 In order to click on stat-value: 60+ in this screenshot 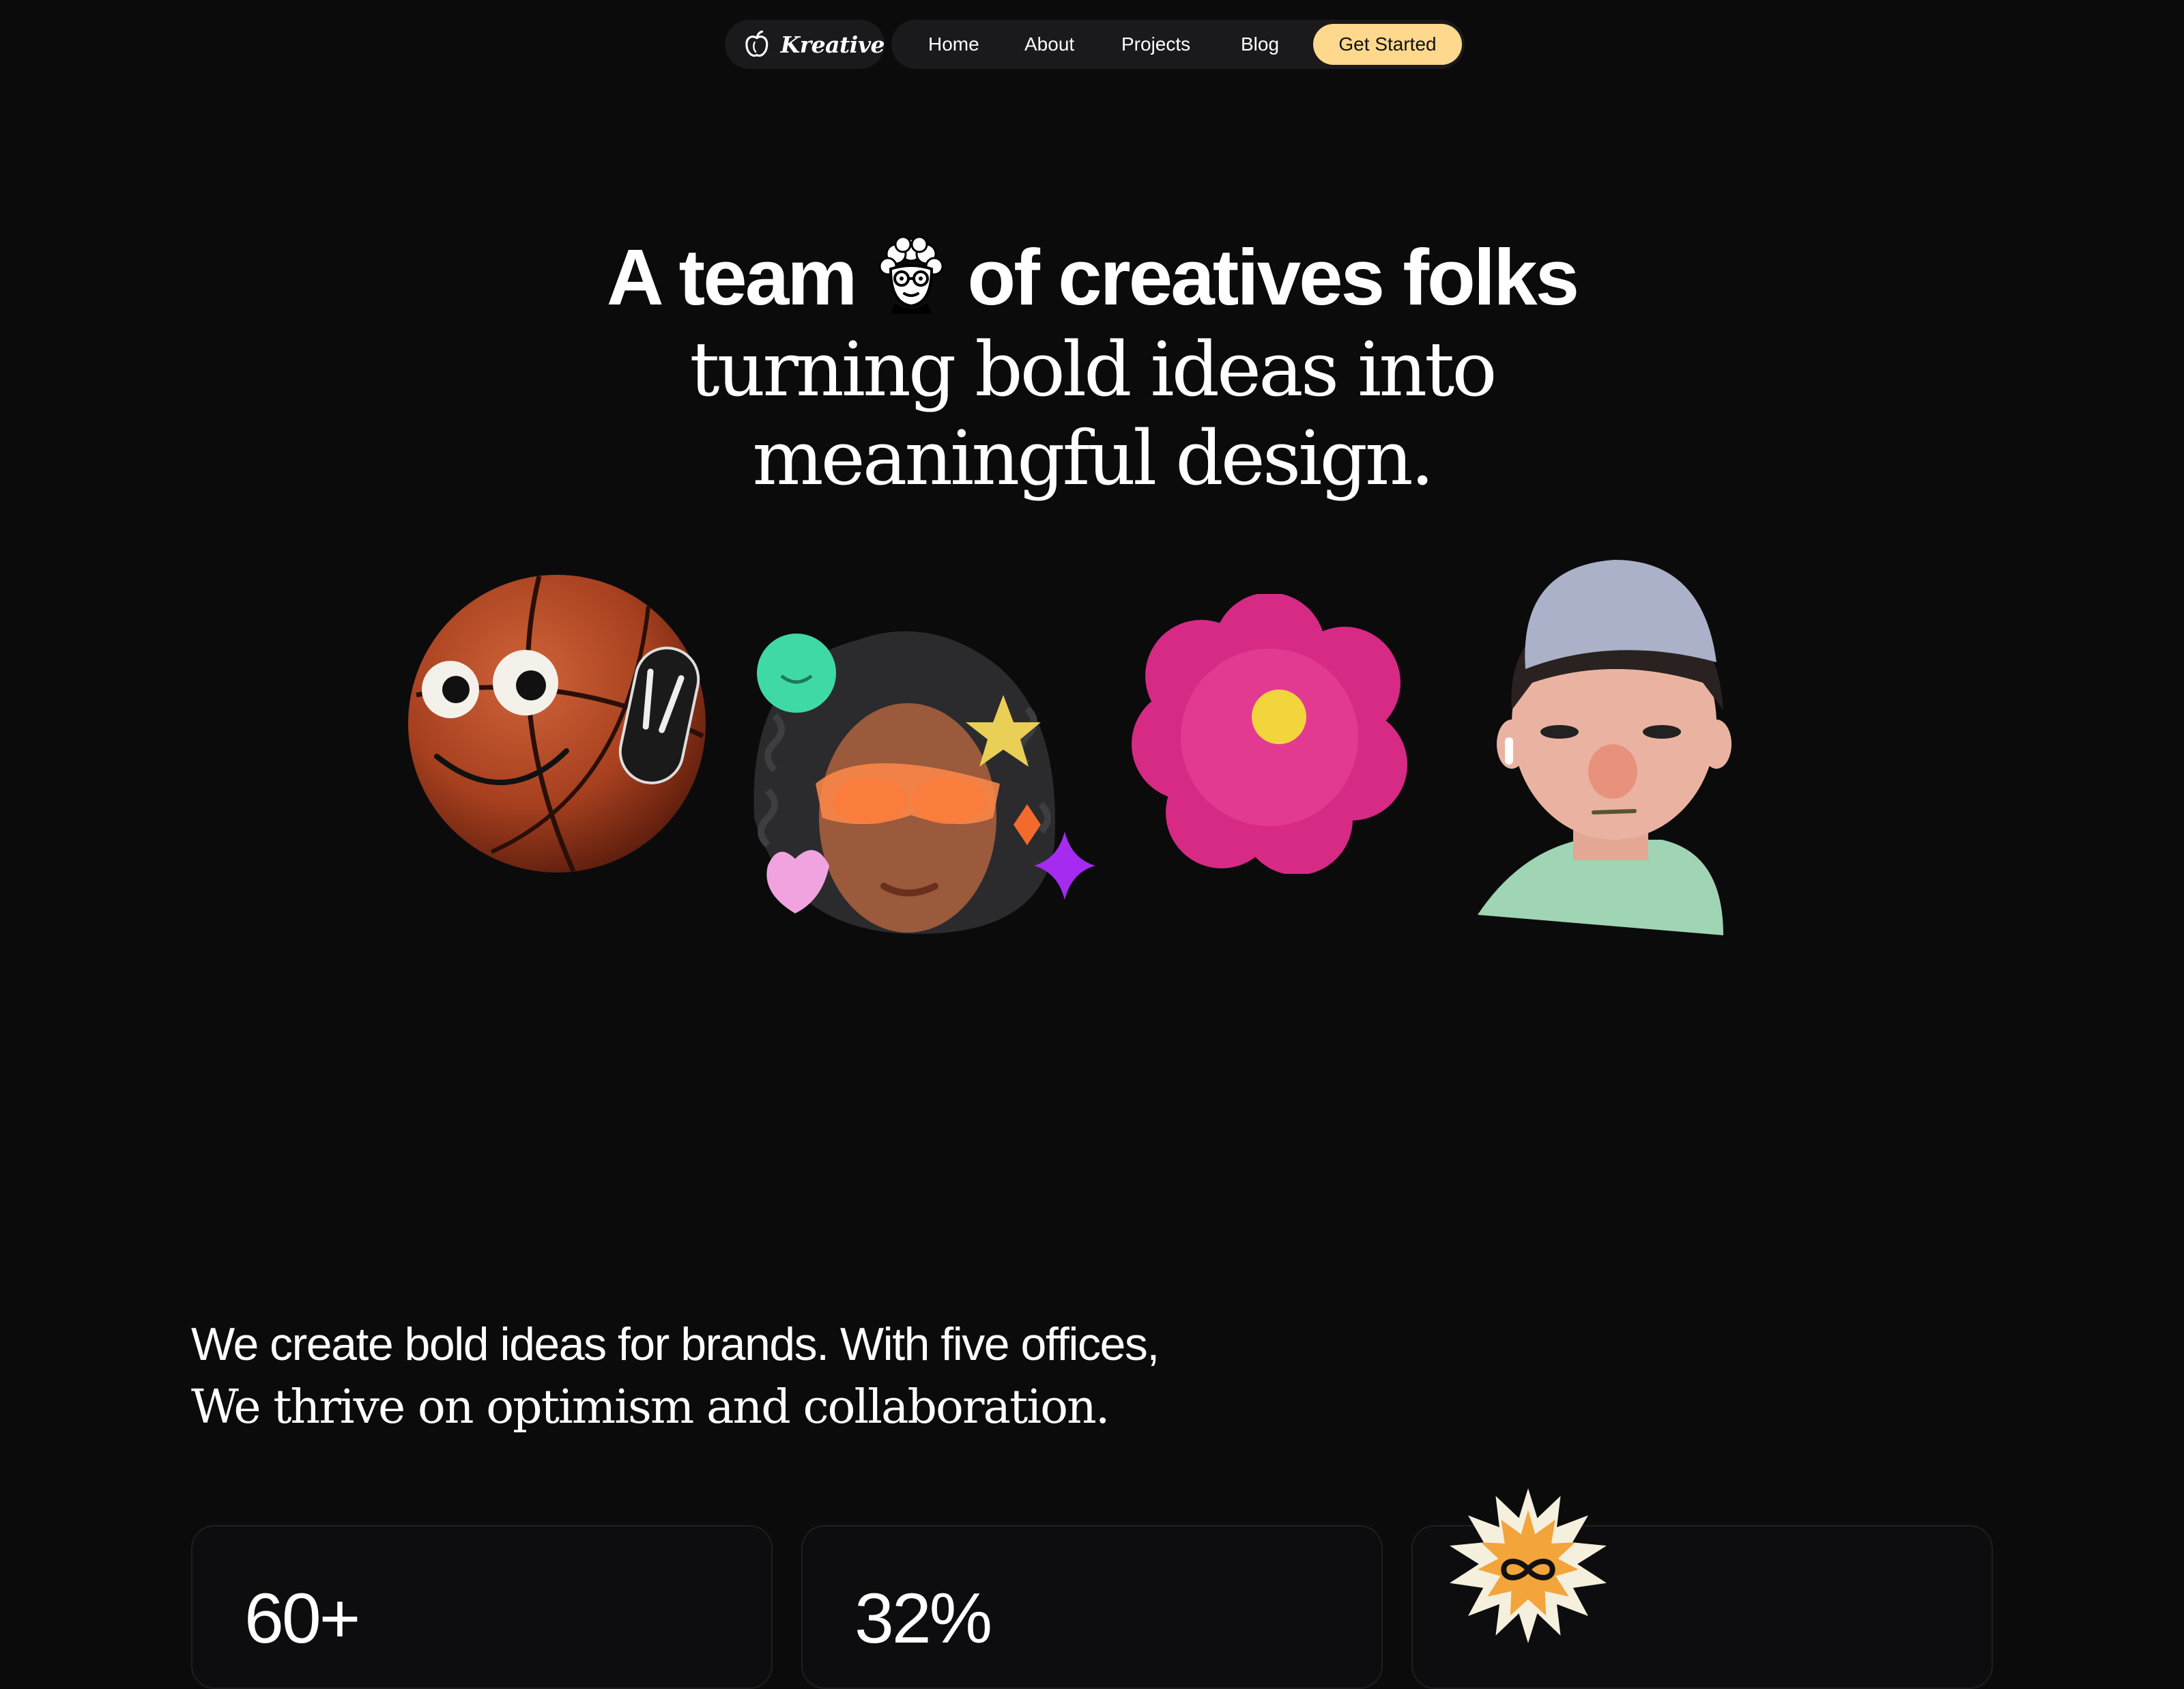, I will do `click(302, 1618)`.